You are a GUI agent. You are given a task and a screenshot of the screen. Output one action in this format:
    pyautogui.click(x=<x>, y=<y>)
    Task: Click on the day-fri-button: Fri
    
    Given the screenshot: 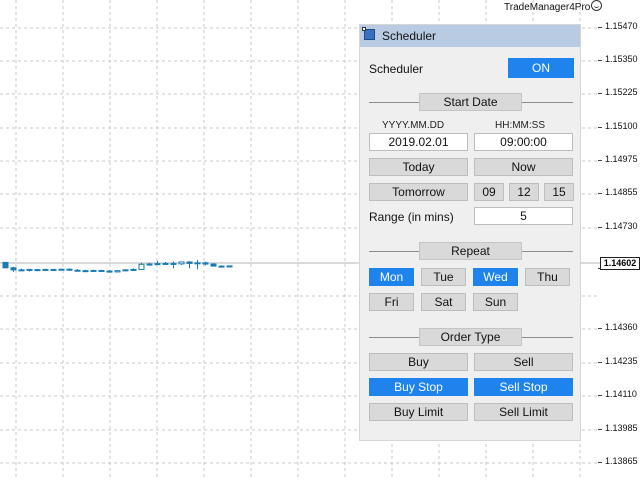 What is the action you would take?
    pyautogui.click(x=391, y=302)
    